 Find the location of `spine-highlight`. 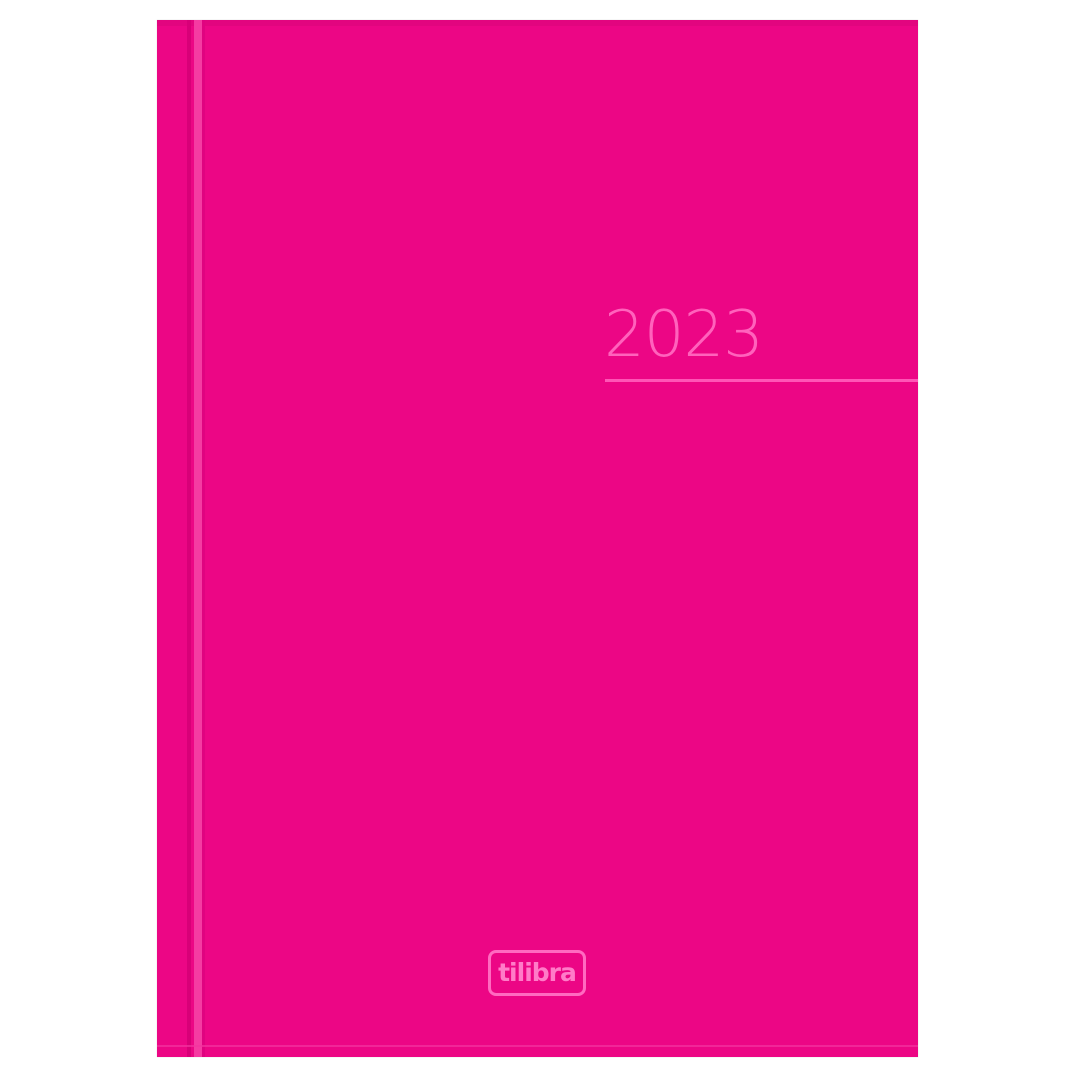

spine-highlight is located at coordinates (198, 538).